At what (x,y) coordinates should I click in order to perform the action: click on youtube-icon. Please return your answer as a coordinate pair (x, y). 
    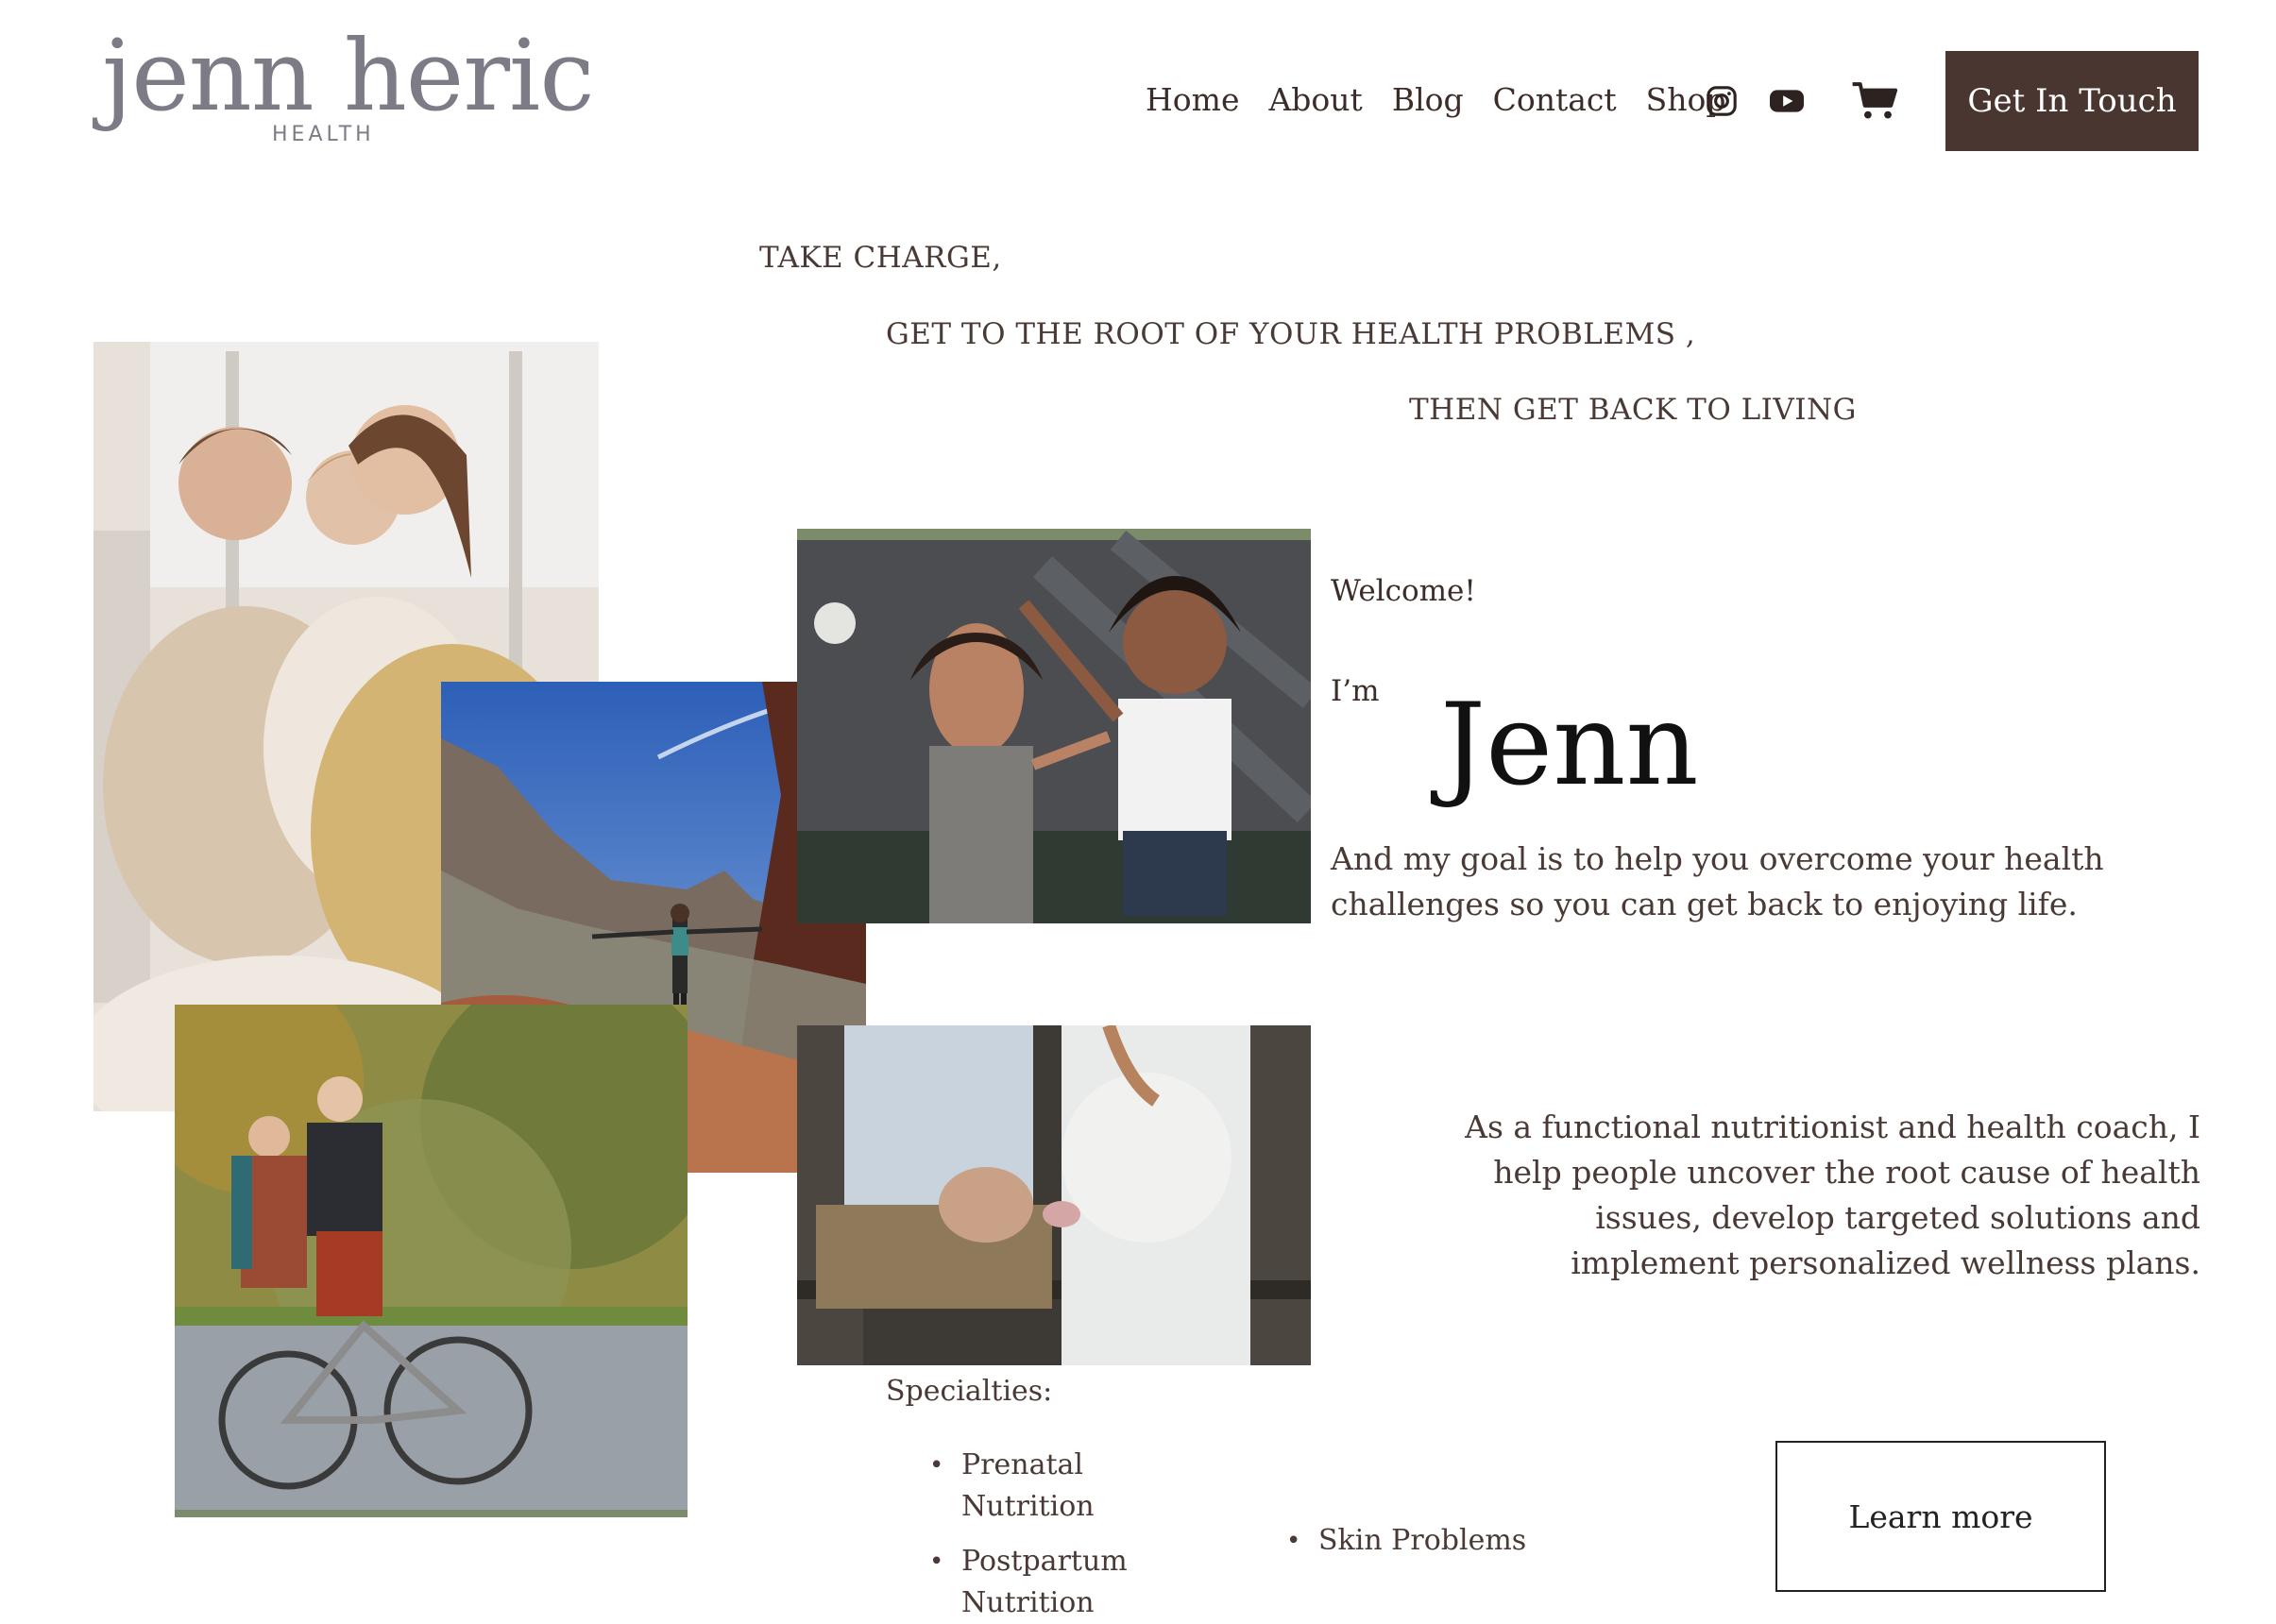
    Looking at the image, I should click on (1787, 101).